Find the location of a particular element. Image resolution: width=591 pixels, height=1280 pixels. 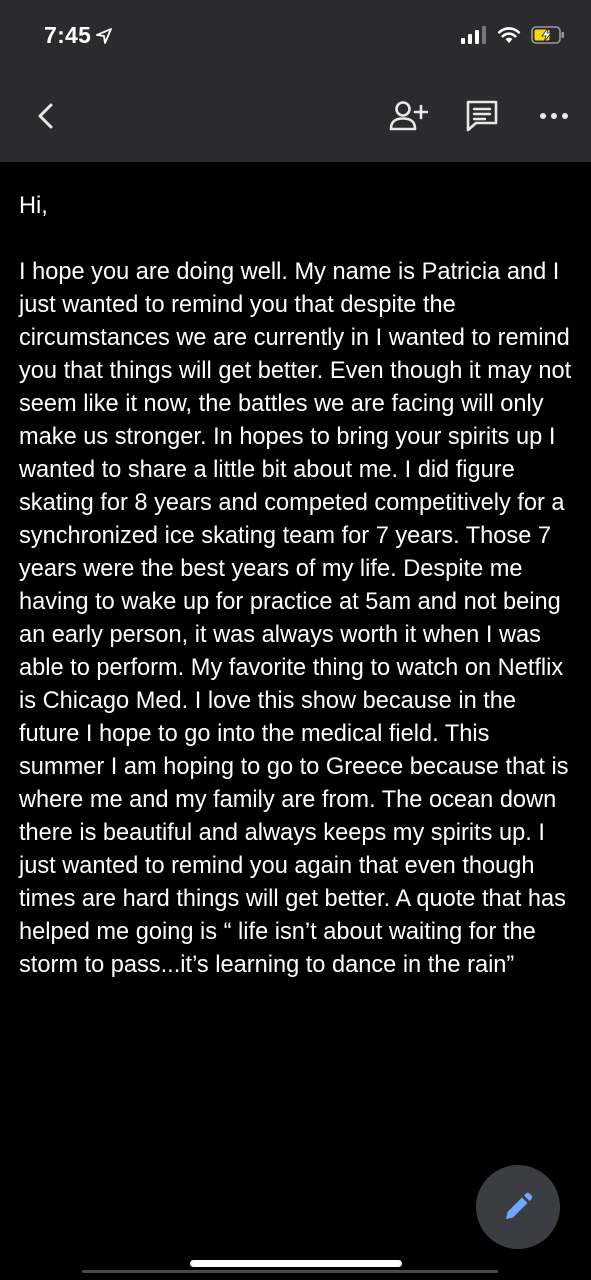

back-chevron-icon is located at coordinates (45, 116).